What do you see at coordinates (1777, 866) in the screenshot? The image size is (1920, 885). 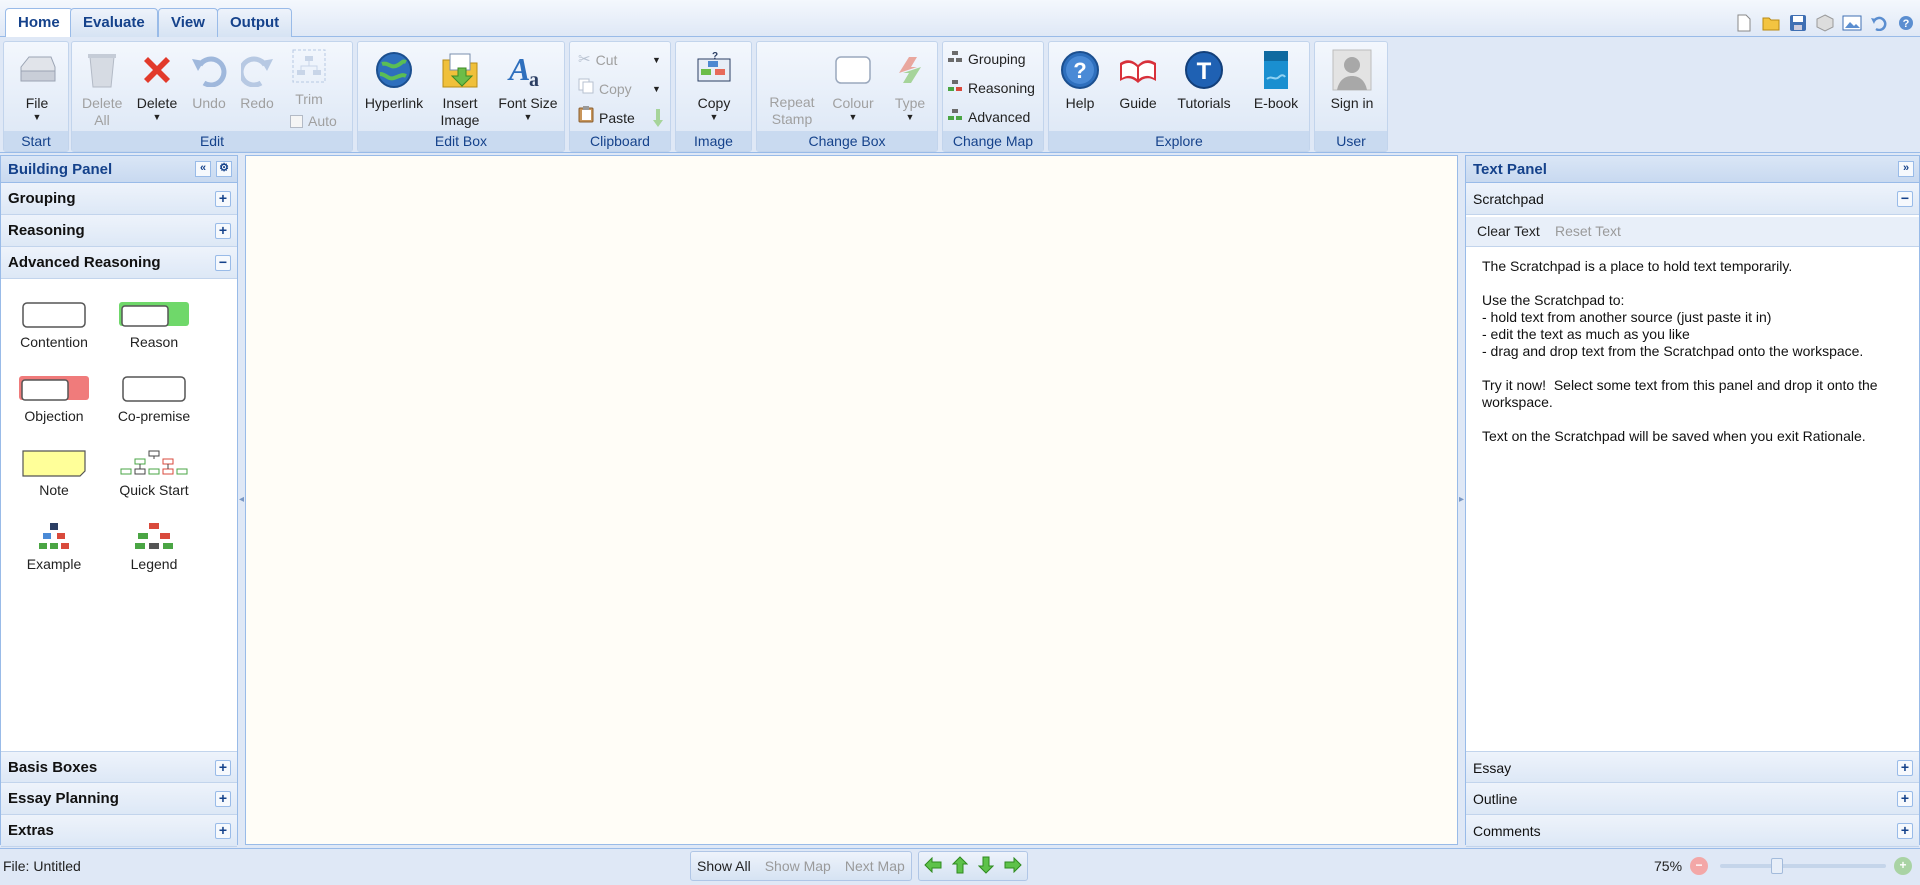 I see `zoom-slider-thumb` at bounding box center [1777, 866].